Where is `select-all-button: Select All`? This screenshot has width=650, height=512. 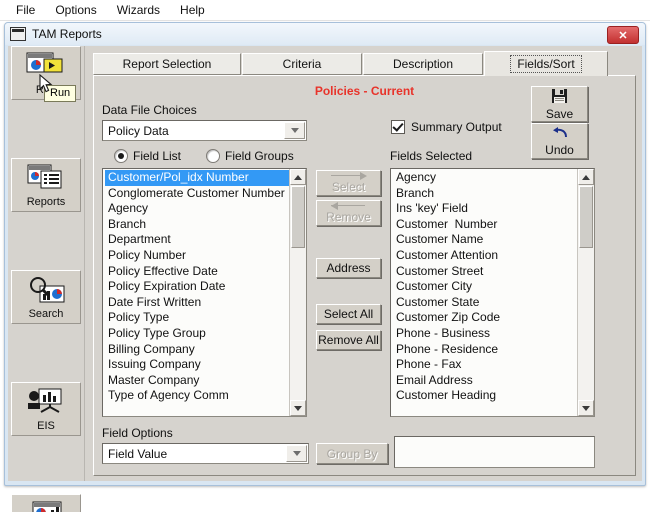 select-all-button: Select All is located at coordinates (348, 314).